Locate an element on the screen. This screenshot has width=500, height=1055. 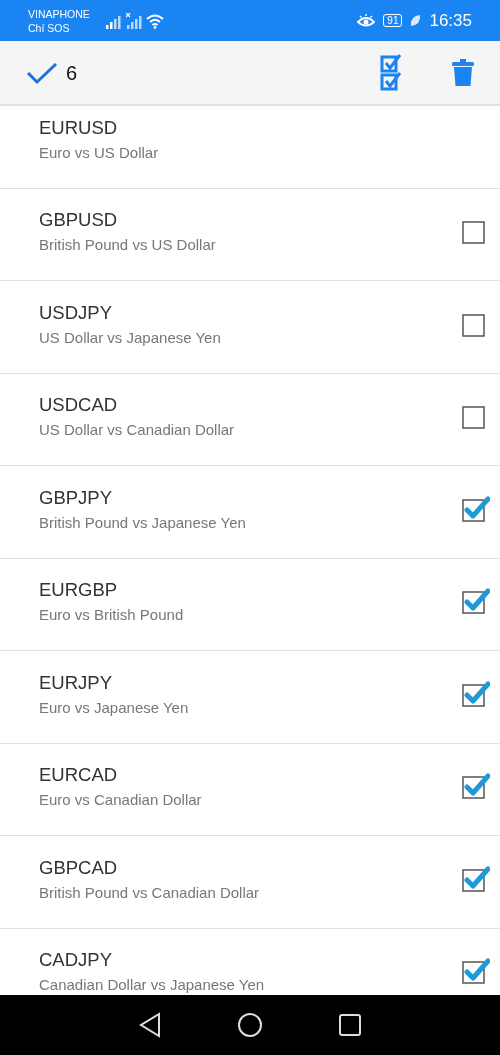
symbol-description: British Pound vs Canadian Dollar is located at coordinates (149, 892).